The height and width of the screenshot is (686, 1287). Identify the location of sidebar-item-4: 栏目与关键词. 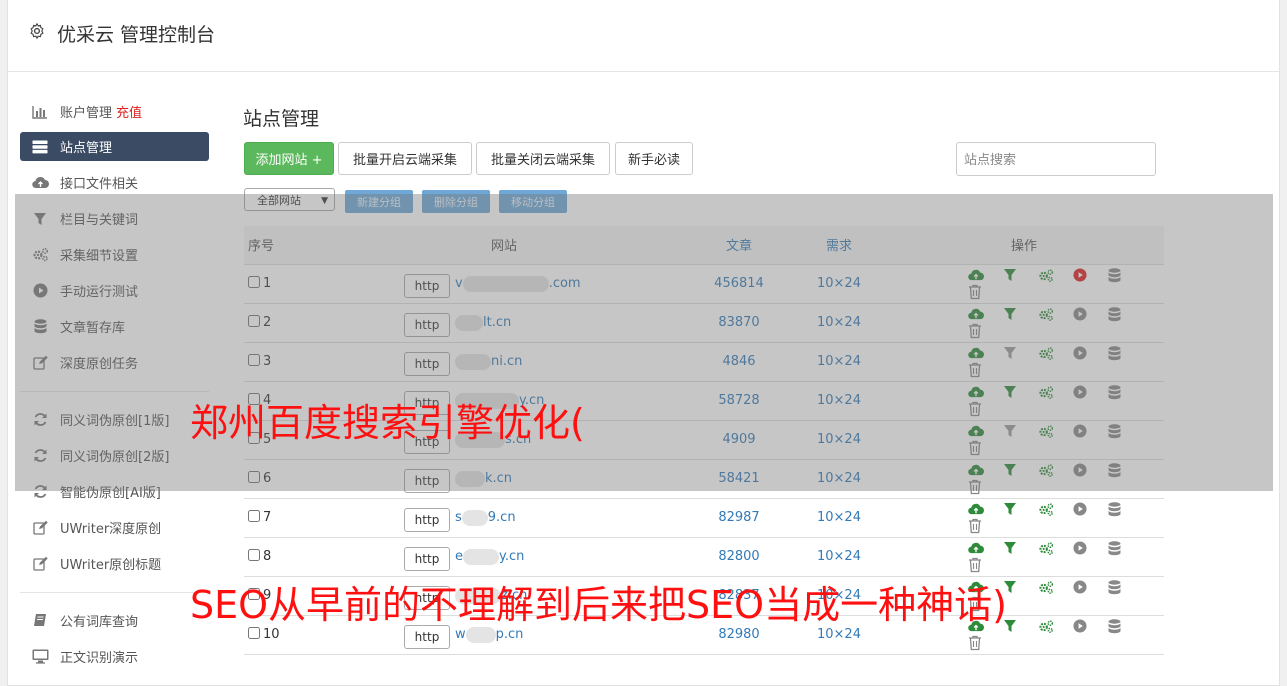
(114, 218).